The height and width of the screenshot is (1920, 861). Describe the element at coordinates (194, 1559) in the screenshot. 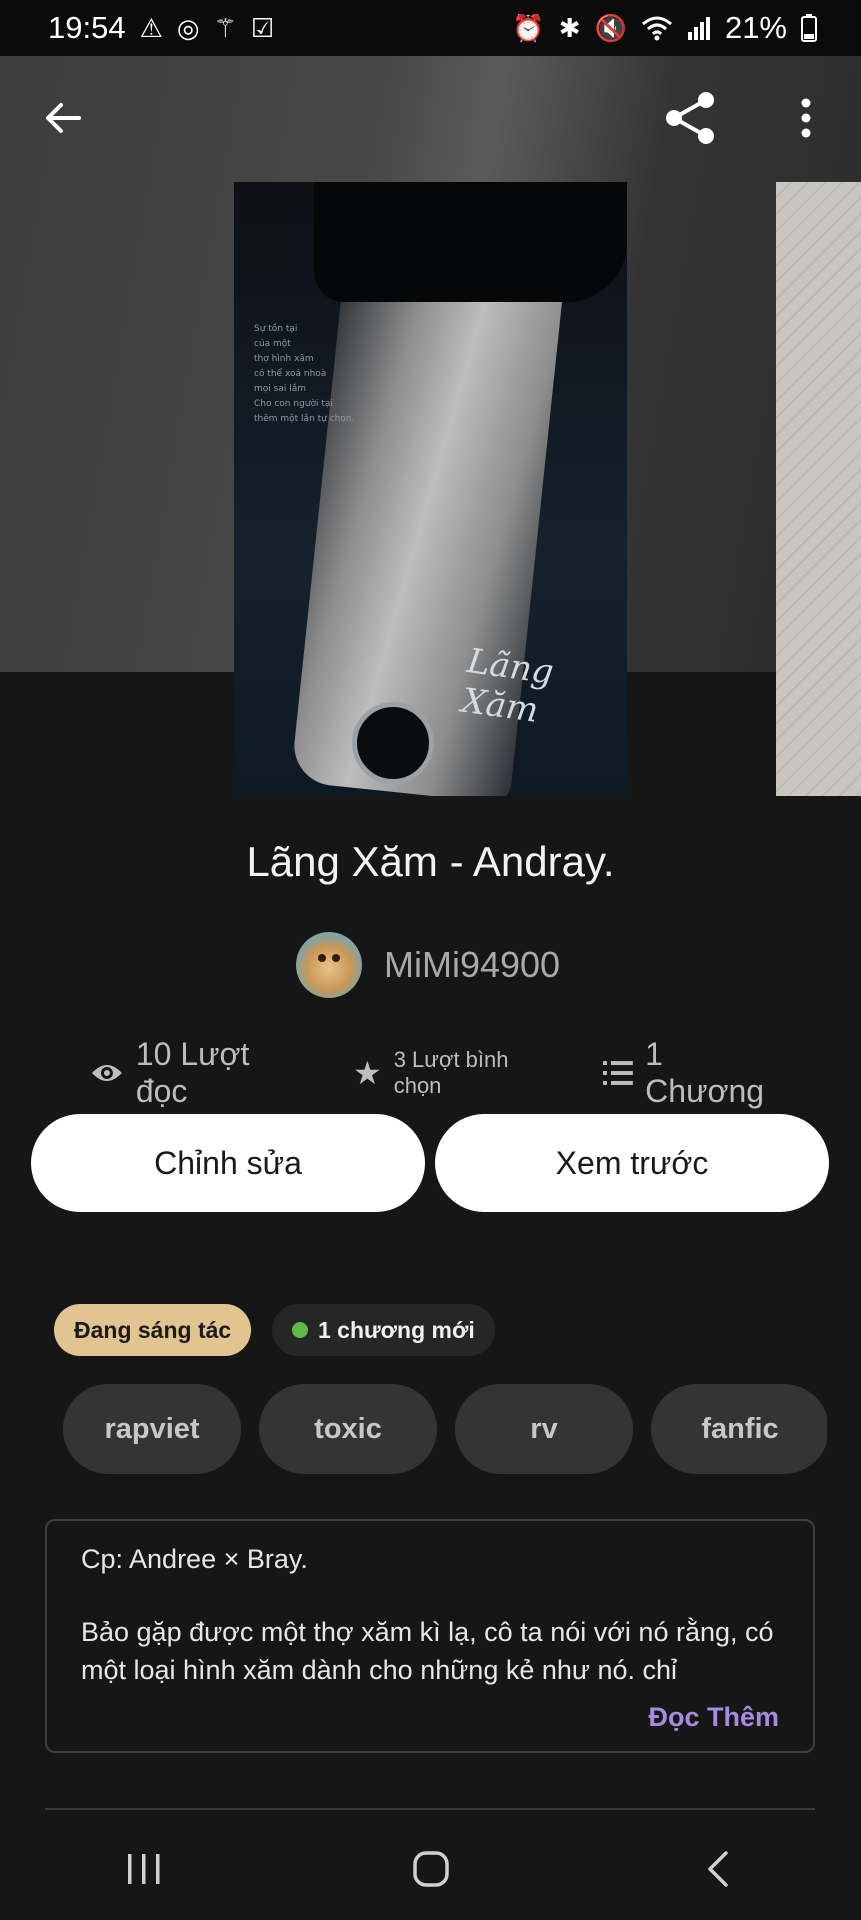

I see `description-cp: Cp: Andree × Bray.` at that location.